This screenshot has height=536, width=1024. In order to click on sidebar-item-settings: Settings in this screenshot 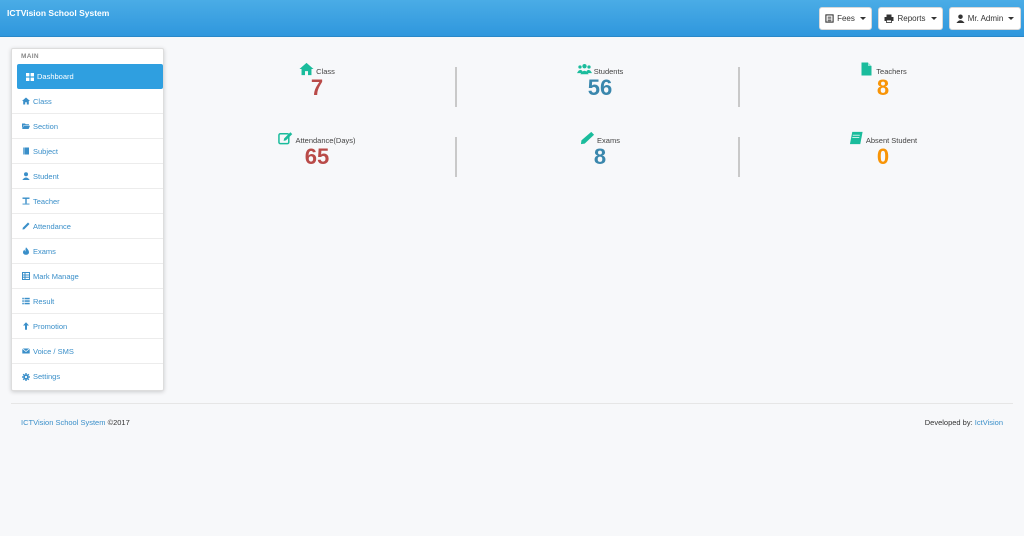, I will do `click(87, 376)`.